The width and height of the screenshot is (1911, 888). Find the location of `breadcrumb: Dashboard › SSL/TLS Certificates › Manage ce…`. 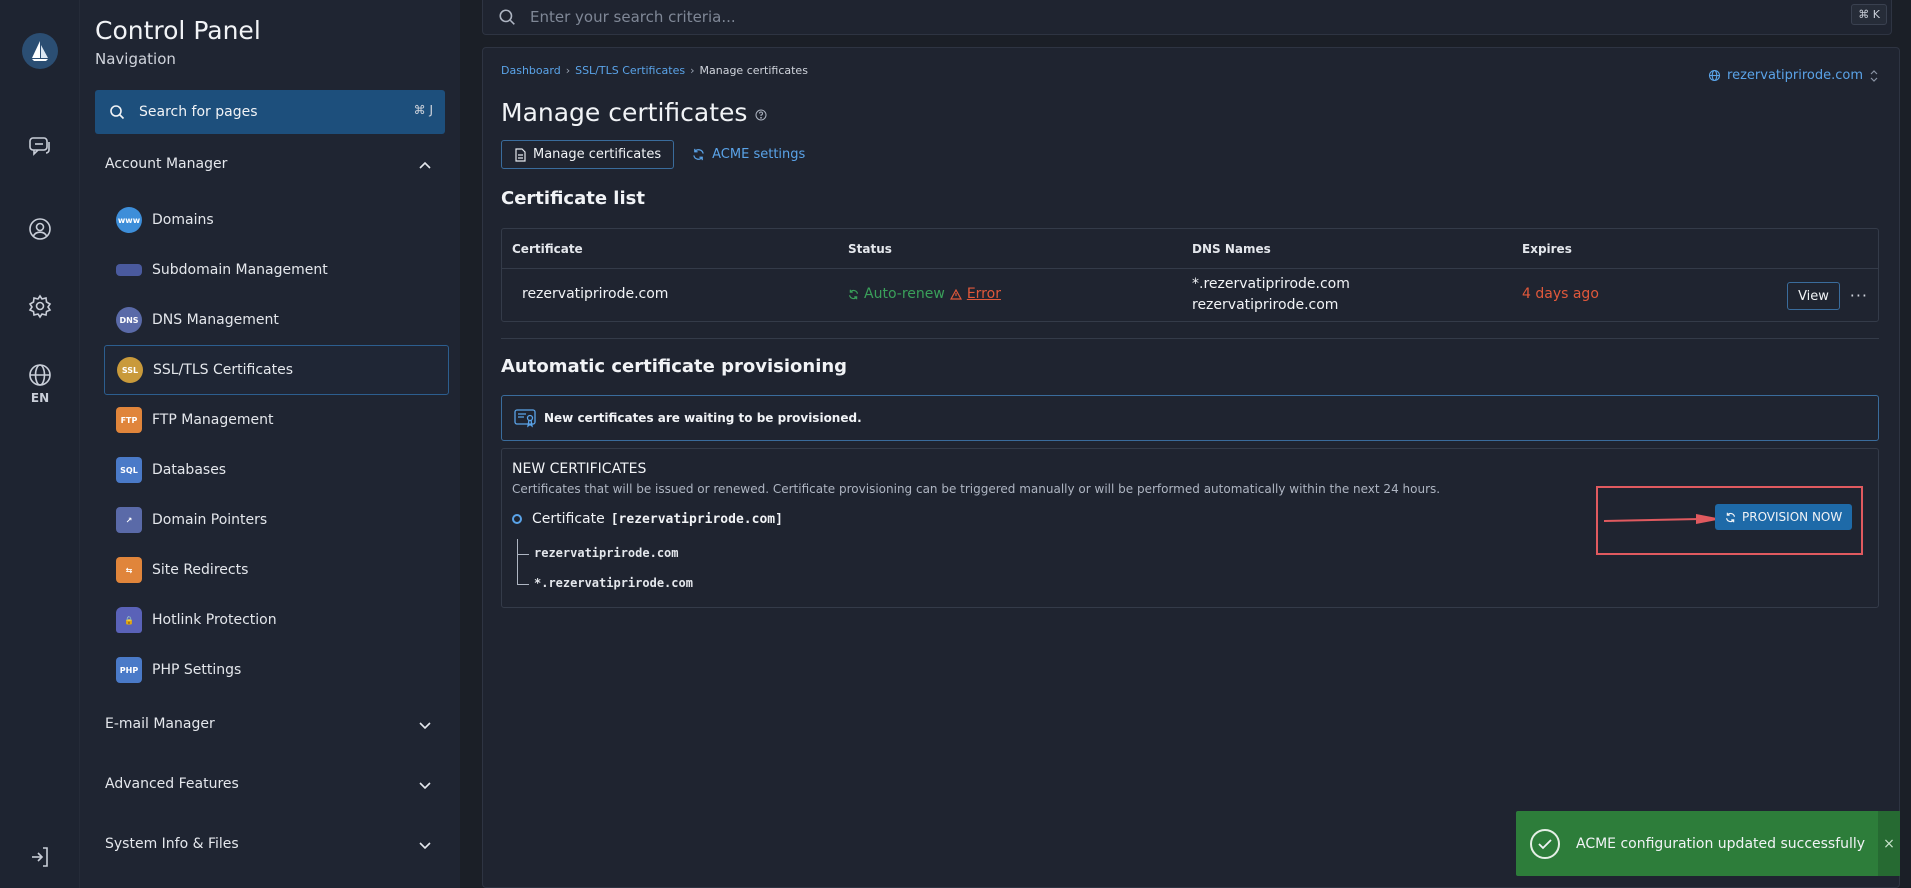

breadcrumb: Dashboard › SSL/TLS Certificates › Manage ce… is located at coordinates (654, 70).